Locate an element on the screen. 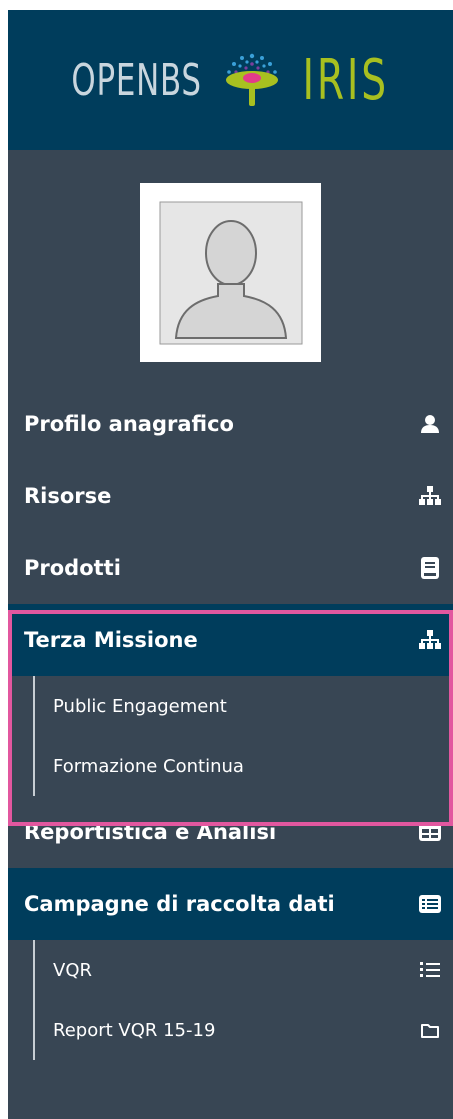 Image resolution: width=453 pixels, height=1119 pixels. user-icon is located at coordinates (430, 424).